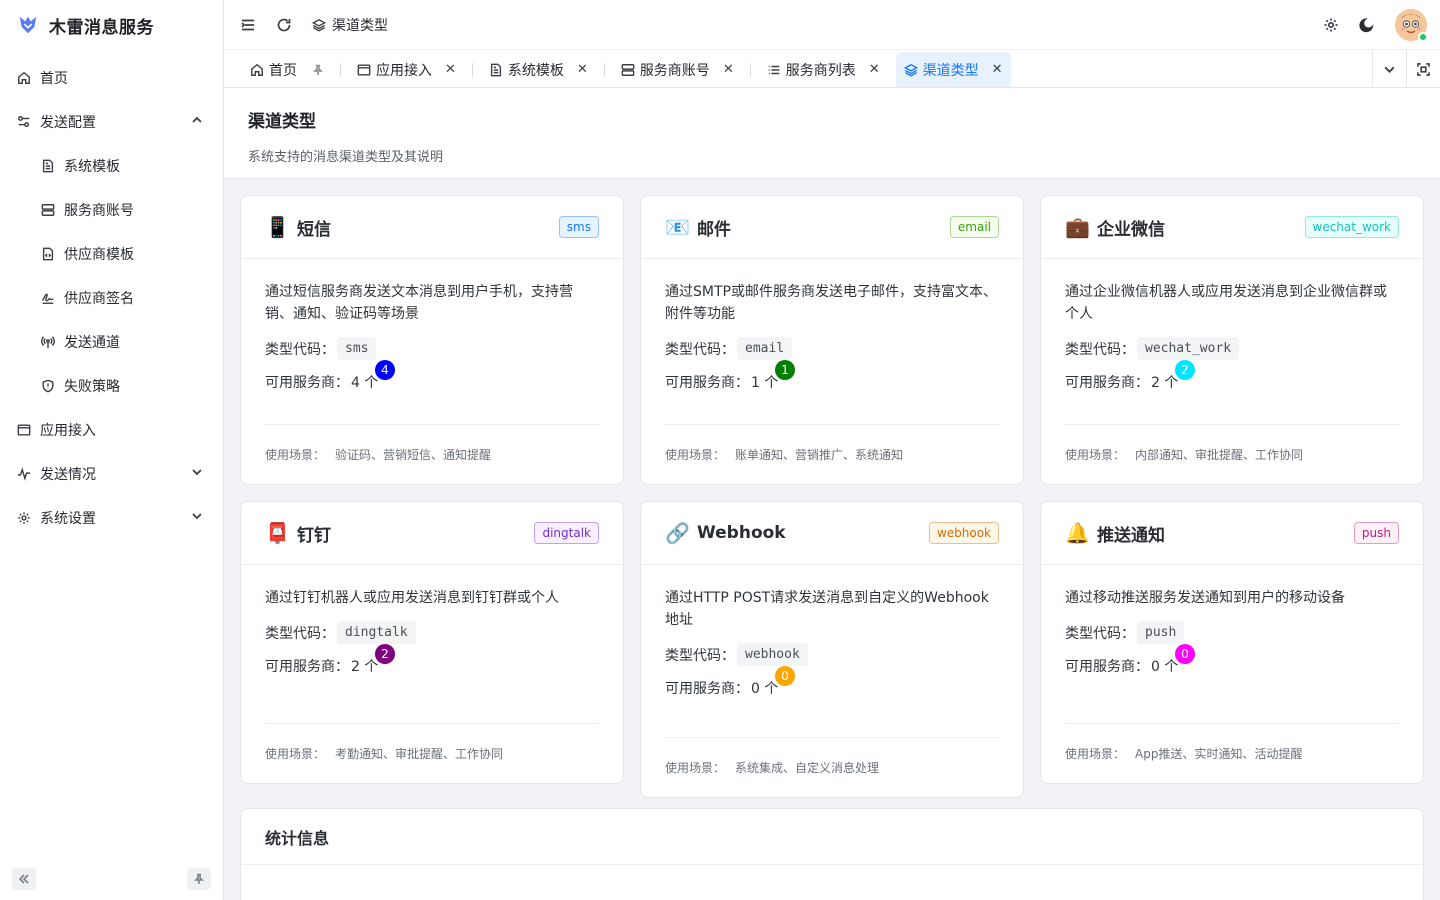 The height and width of the screenshot is (900, 1440). I want to click on card-footer: 使用场景： 系统集成、自定义消息处理, so click(832, 767).